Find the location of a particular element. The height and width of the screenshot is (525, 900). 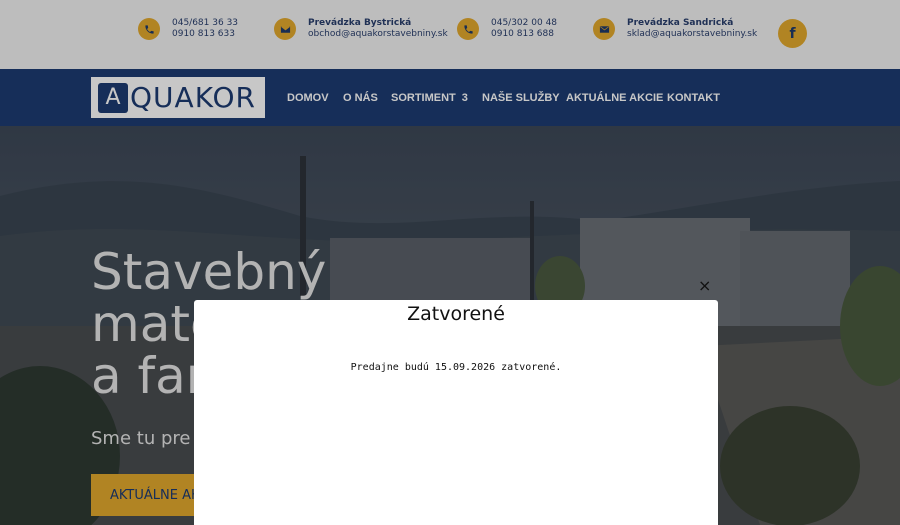

popup-message: Predajne budú 15.09.2026 zatvorené. is located at coordinates (456, 367).